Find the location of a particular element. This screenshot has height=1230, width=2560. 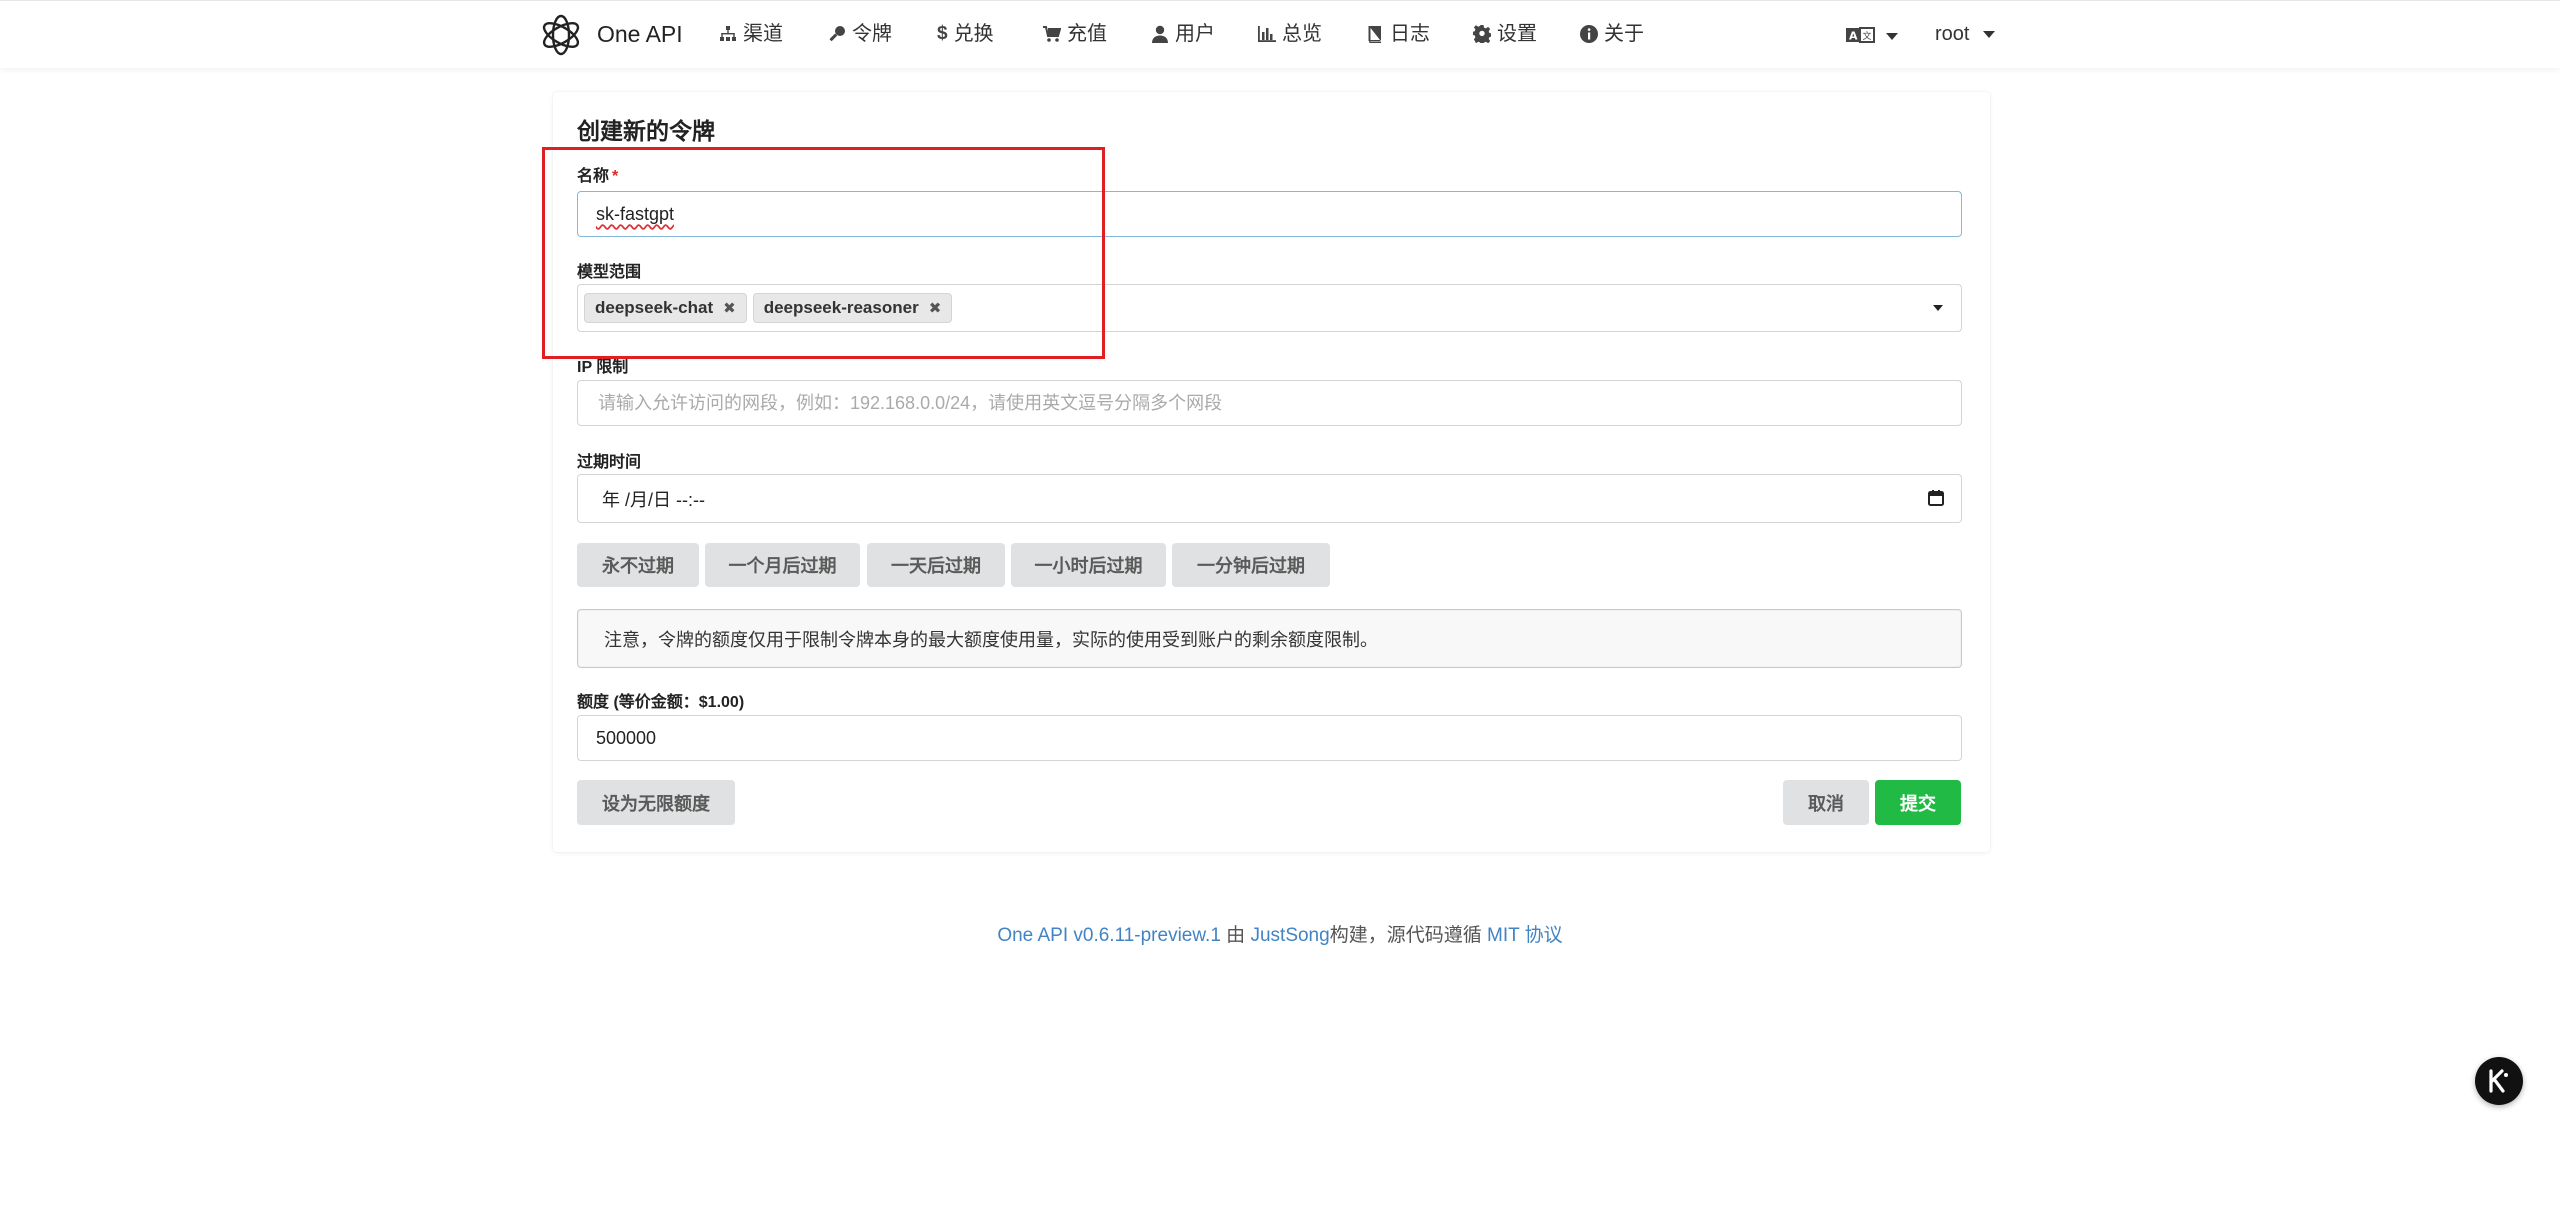

user-menu: root is located at coordinates (1965, 34).